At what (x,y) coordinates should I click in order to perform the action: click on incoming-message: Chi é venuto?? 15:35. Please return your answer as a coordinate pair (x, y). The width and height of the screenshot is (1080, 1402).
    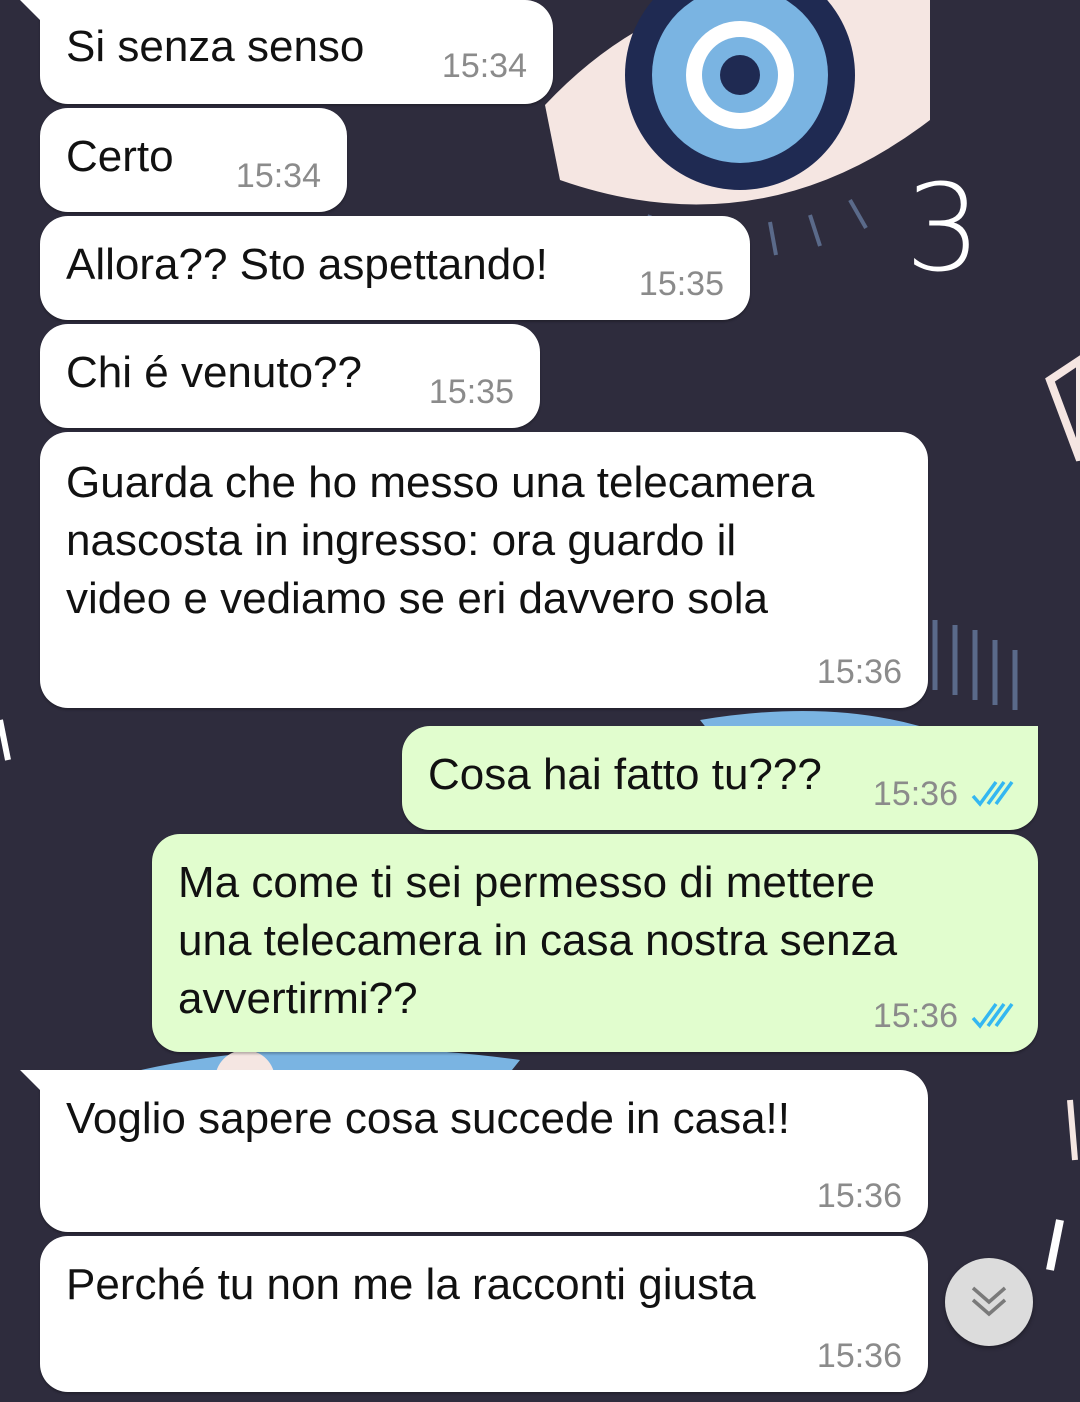
    Looking at the image, I should click on (290, 376).